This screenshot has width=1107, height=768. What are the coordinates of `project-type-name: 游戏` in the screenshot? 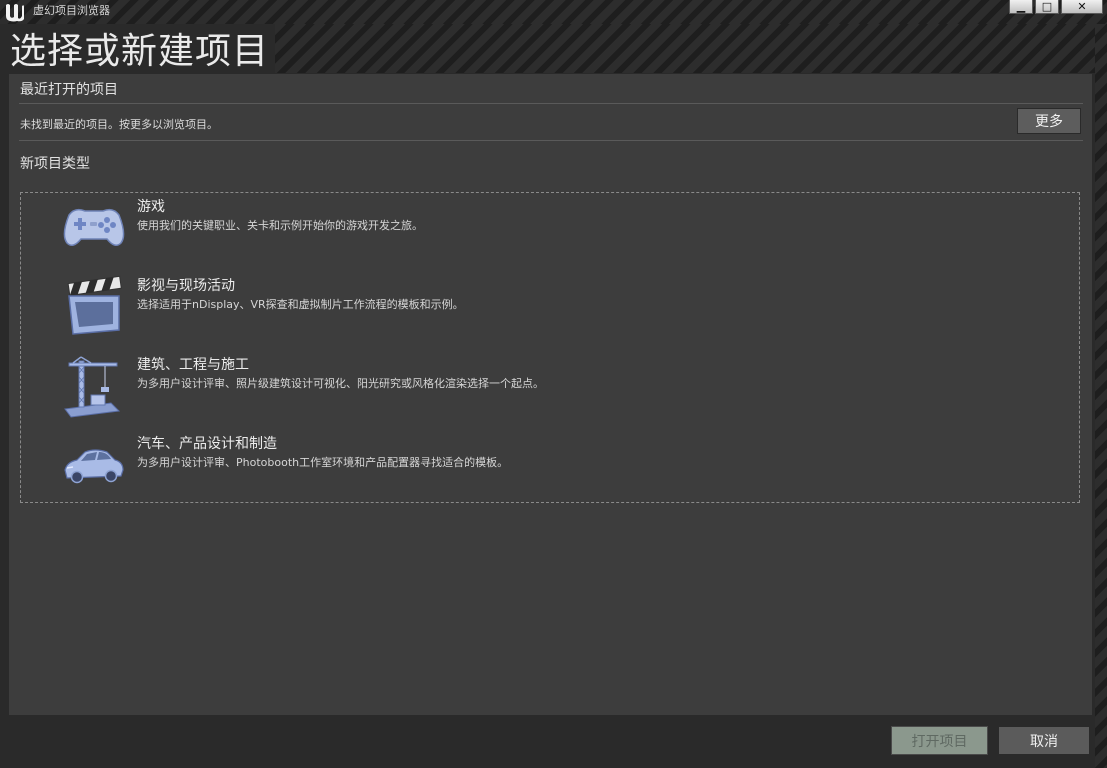 It's located at (151, 207).